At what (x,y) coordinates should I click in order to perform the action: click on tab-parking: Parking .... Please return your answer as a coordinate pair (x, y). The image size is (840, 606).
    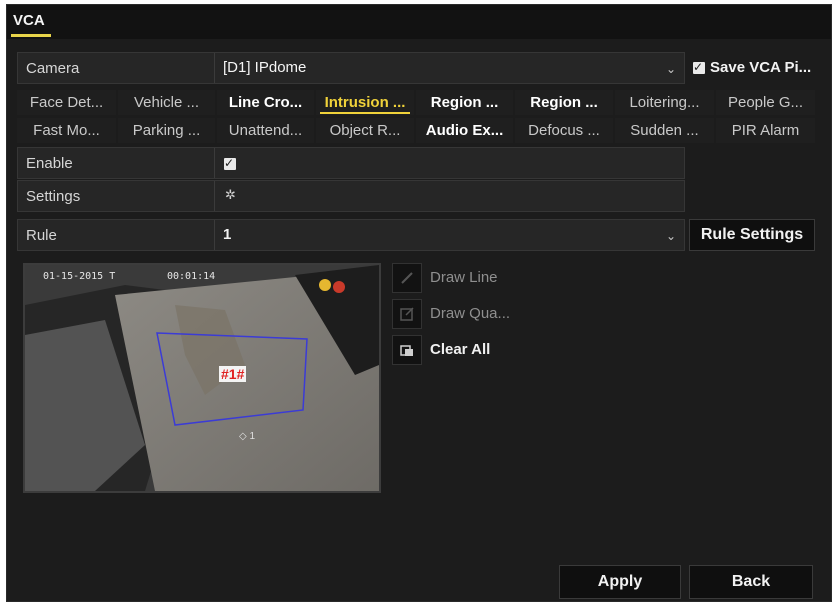
    Looking at the image, I should click on (166, 130).